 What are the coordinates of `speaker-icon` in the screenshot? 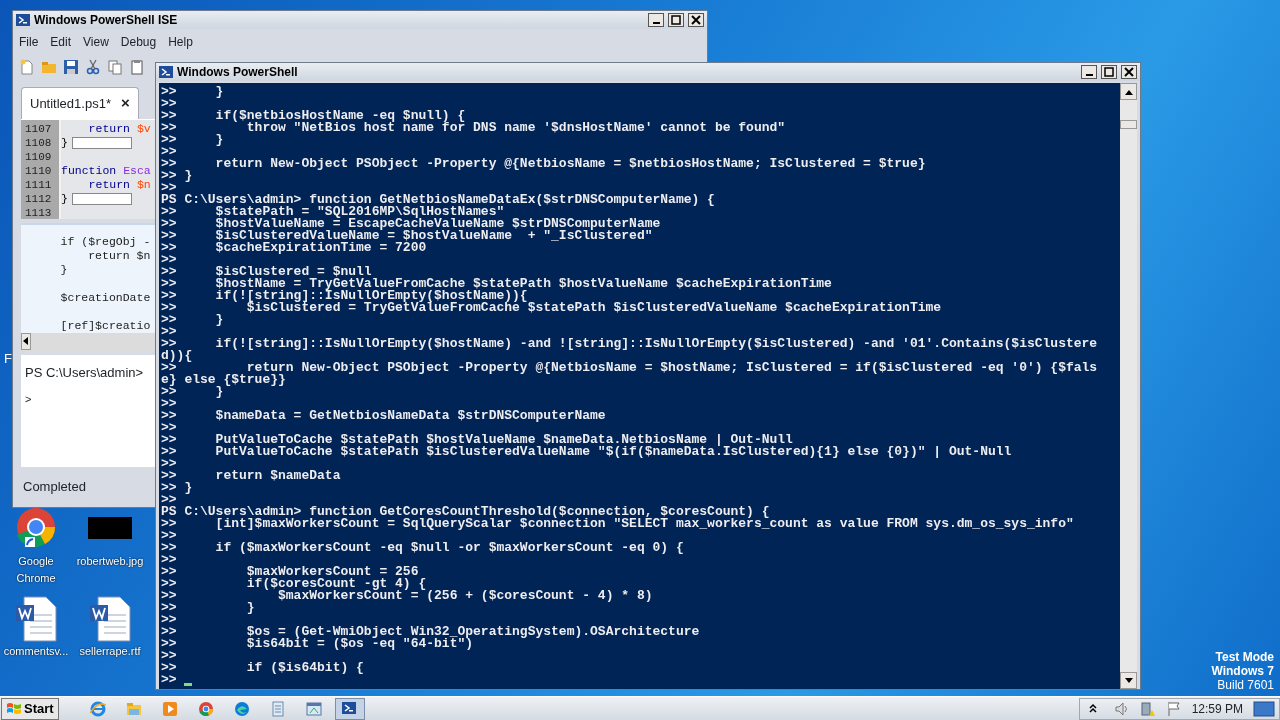 It's located at (1121, 708).